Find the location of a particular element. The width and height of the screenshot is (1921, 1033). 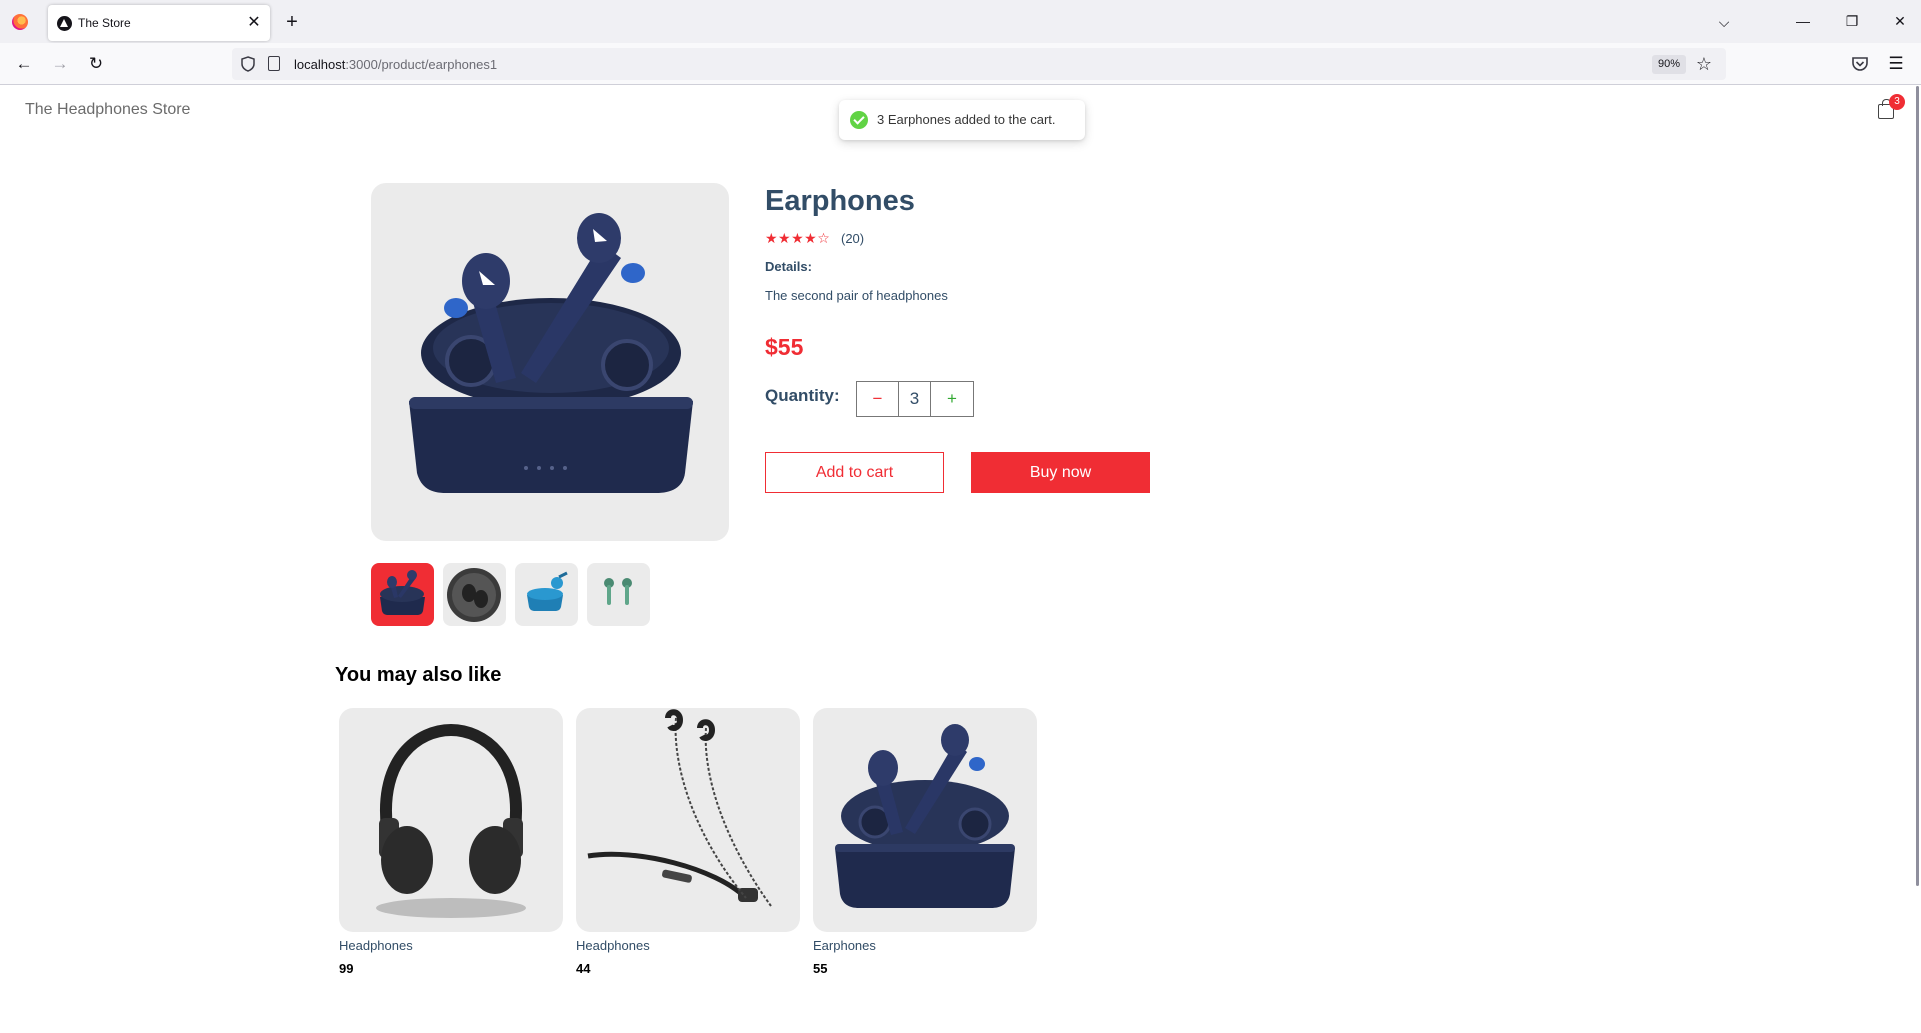

earbuds-blue-thumbnail is located at coordinates (547, 591).